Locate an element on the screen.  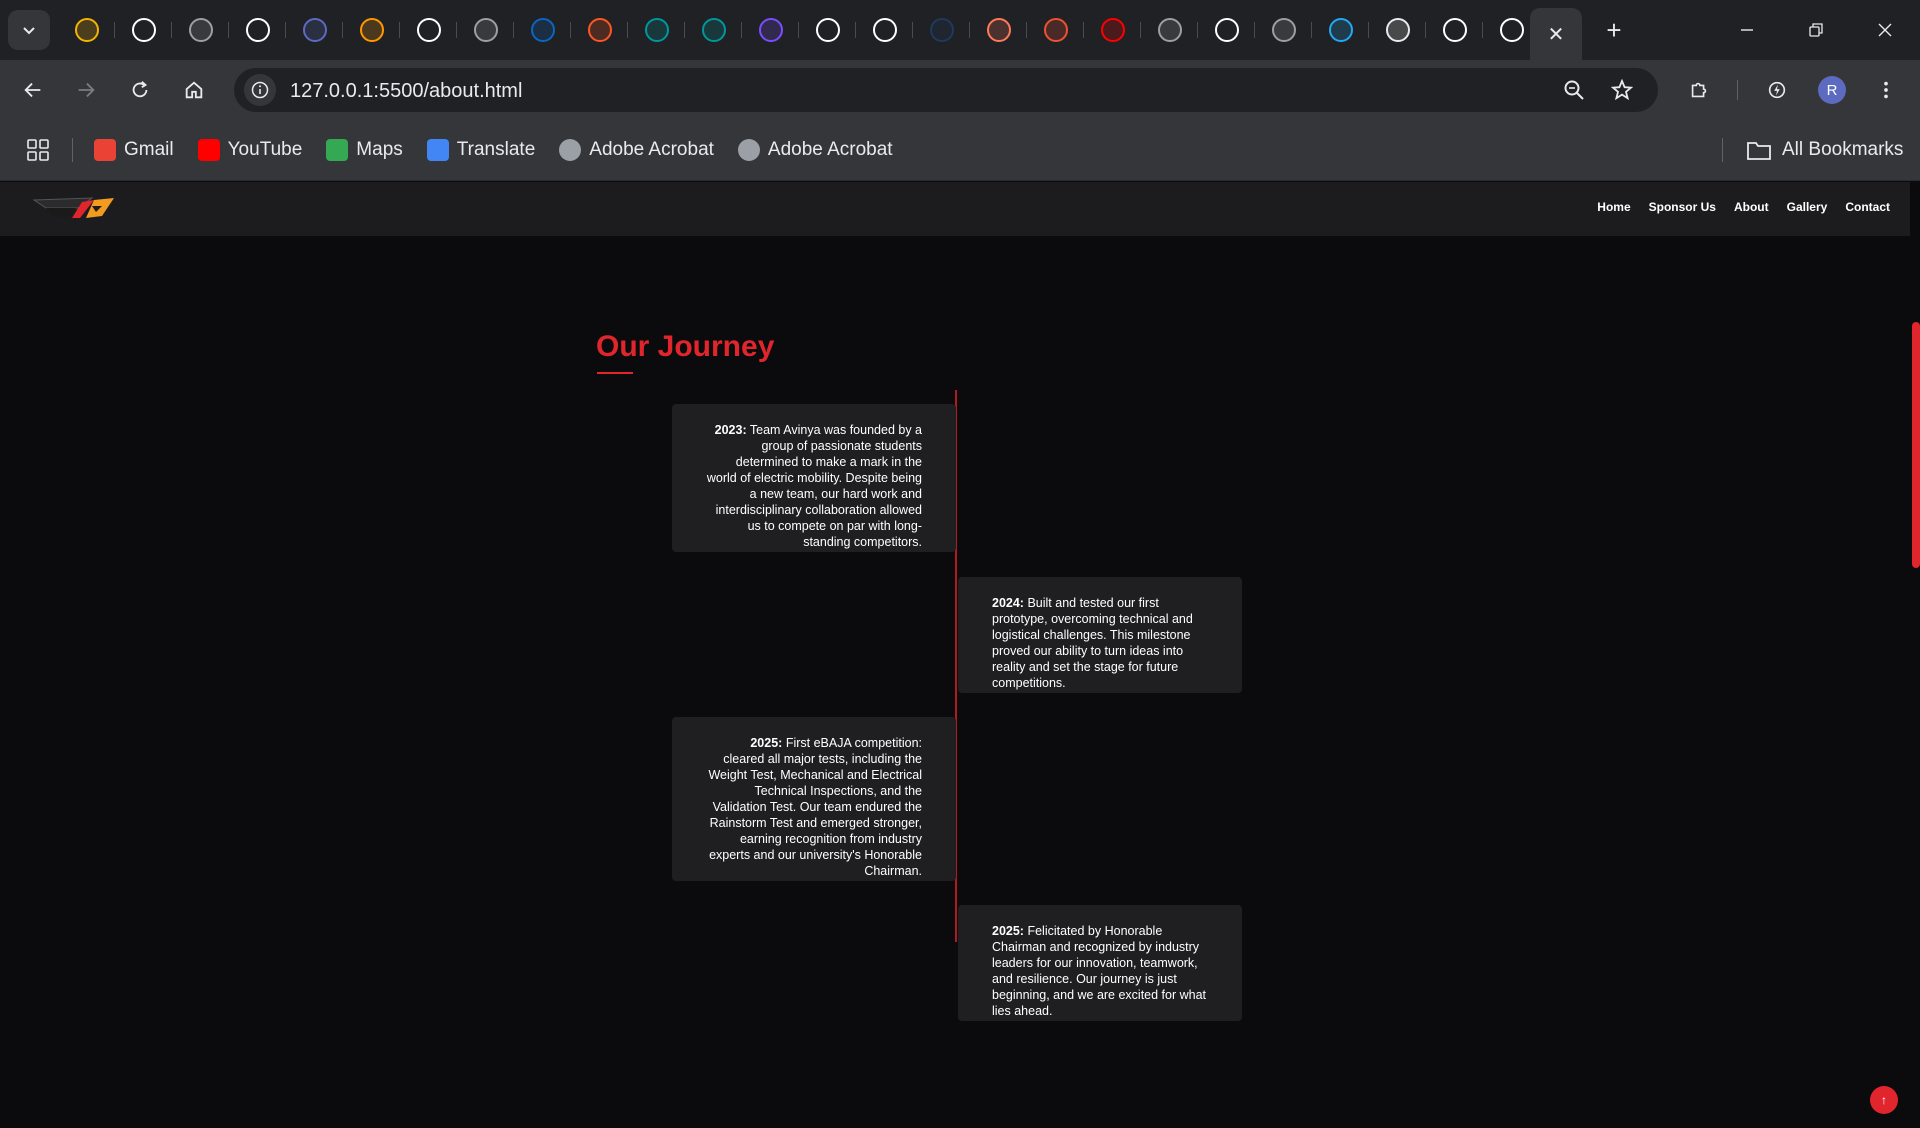
energy-saver-icon is located at coordinates (1777, 90).